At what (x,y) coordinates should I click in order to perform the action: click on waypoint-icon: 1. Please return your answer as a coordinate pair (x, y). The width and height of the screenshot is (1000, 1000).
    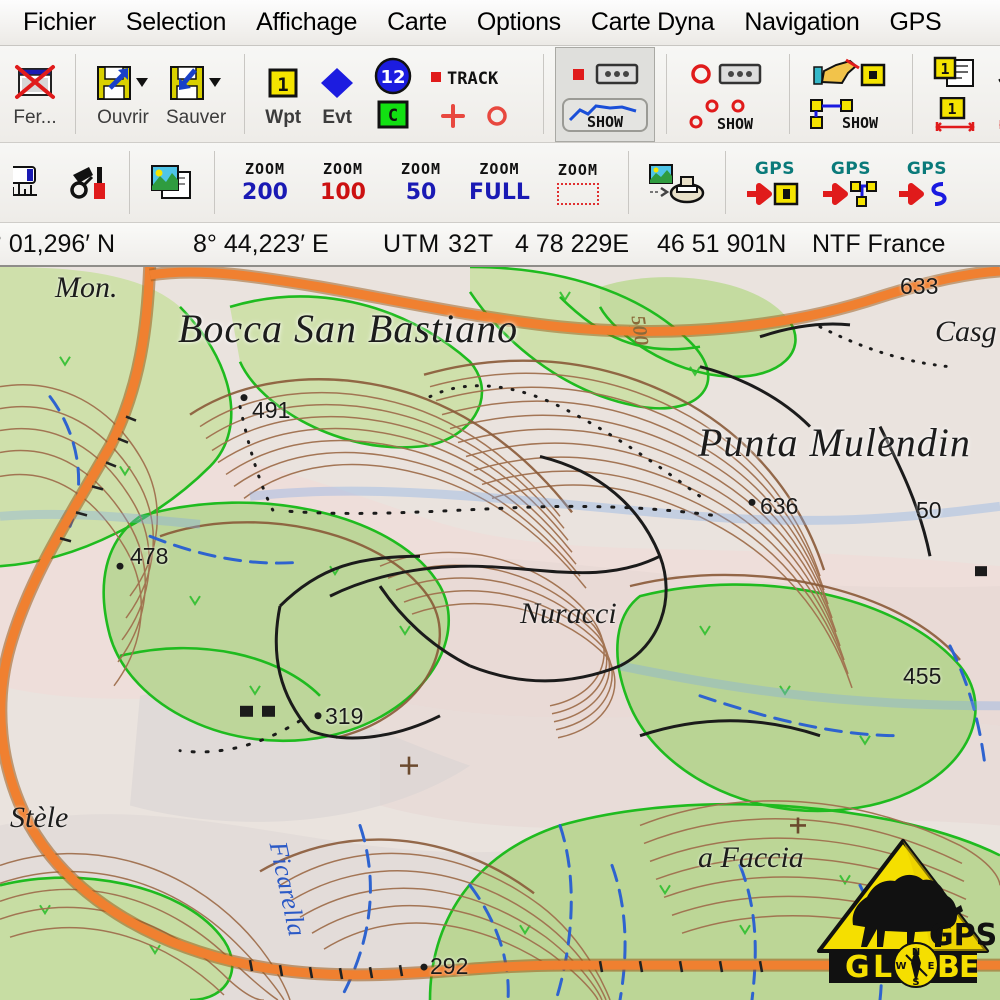
    Looking at the image, I should click on (283, 83).